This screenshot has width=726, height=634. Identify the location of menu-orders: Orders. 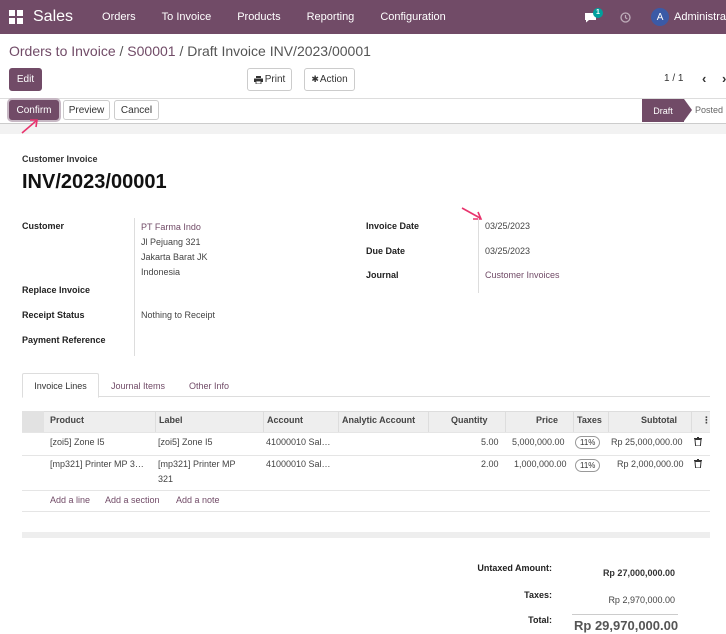
(119, 17).